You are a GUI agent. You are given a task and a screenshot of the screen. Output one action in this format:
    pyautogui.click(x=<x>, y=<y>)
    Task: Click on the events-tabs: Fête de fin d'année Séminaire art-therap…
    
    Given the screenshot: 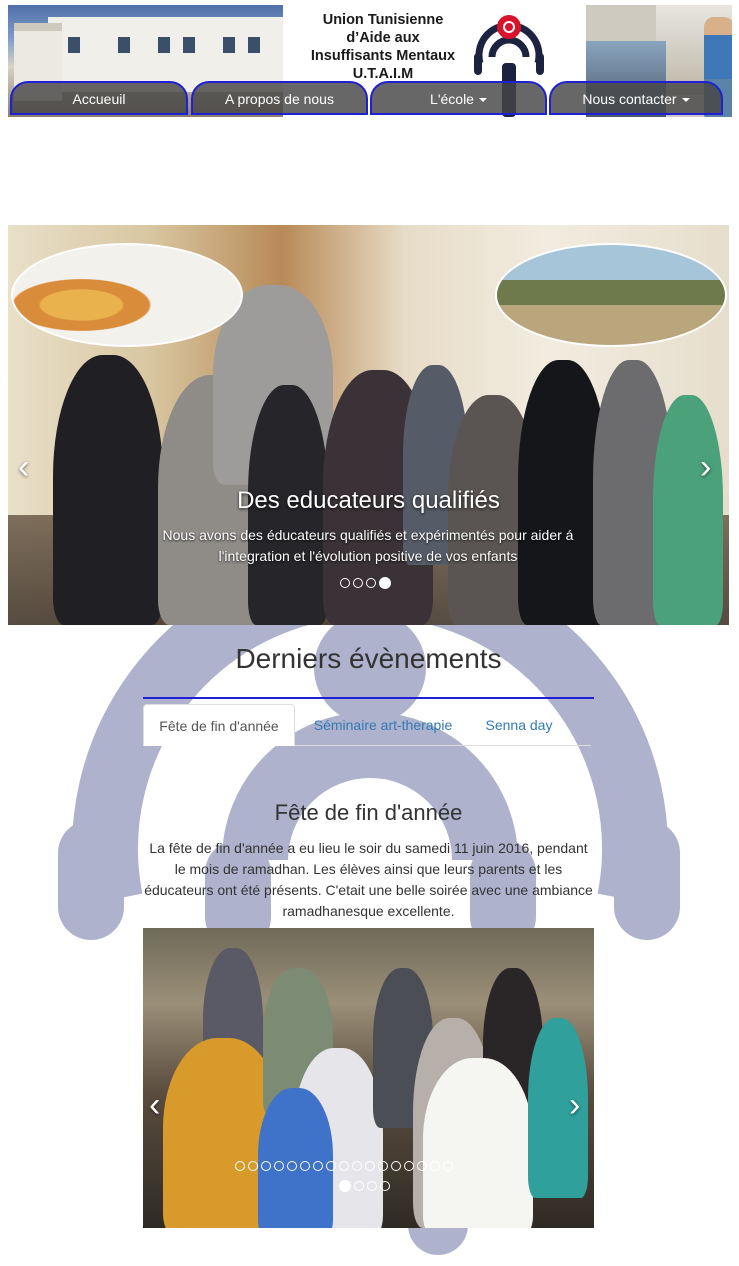 What is the action you would take?
    pyautogui.click(x=367, y=725)
    